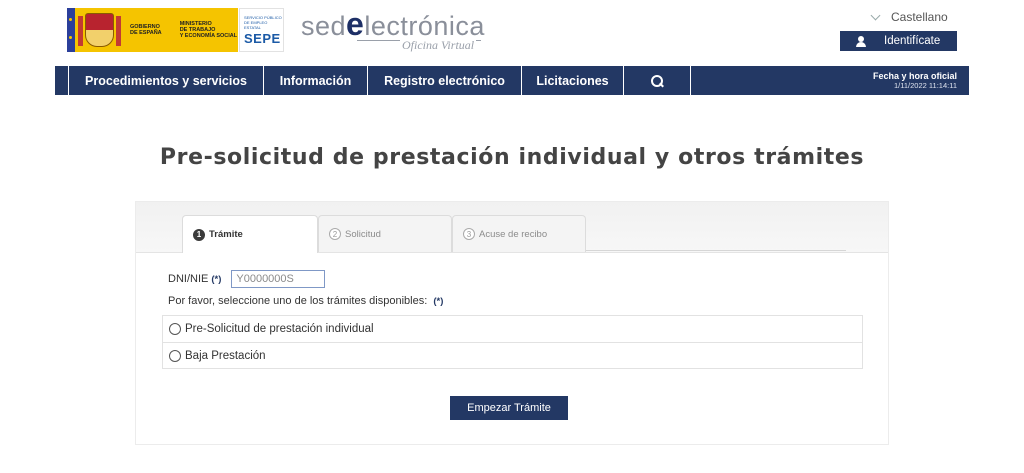 This screenshot has height=473, width=1024. What do you see at coordinates (175, 355) in the screenshot?
I see `radio-baja-prestacion` at bounding box center [175, 355].